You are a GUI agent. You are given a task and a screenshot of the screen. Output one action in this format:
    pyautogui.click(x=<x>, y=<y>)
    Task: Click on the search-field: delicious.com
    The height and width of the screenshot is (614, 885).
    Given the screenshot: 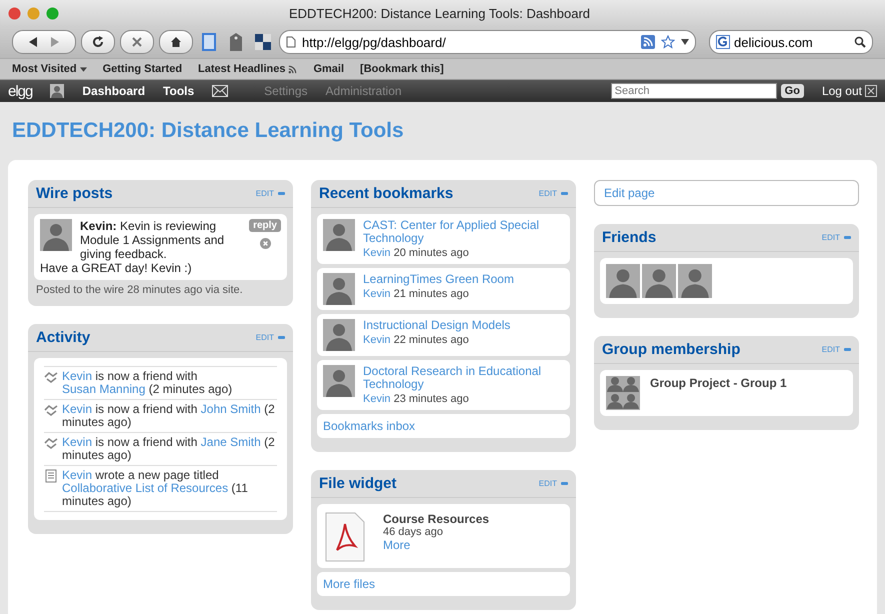 What is the action you would take?
    pyautogui.click(x=791, y=42)
    